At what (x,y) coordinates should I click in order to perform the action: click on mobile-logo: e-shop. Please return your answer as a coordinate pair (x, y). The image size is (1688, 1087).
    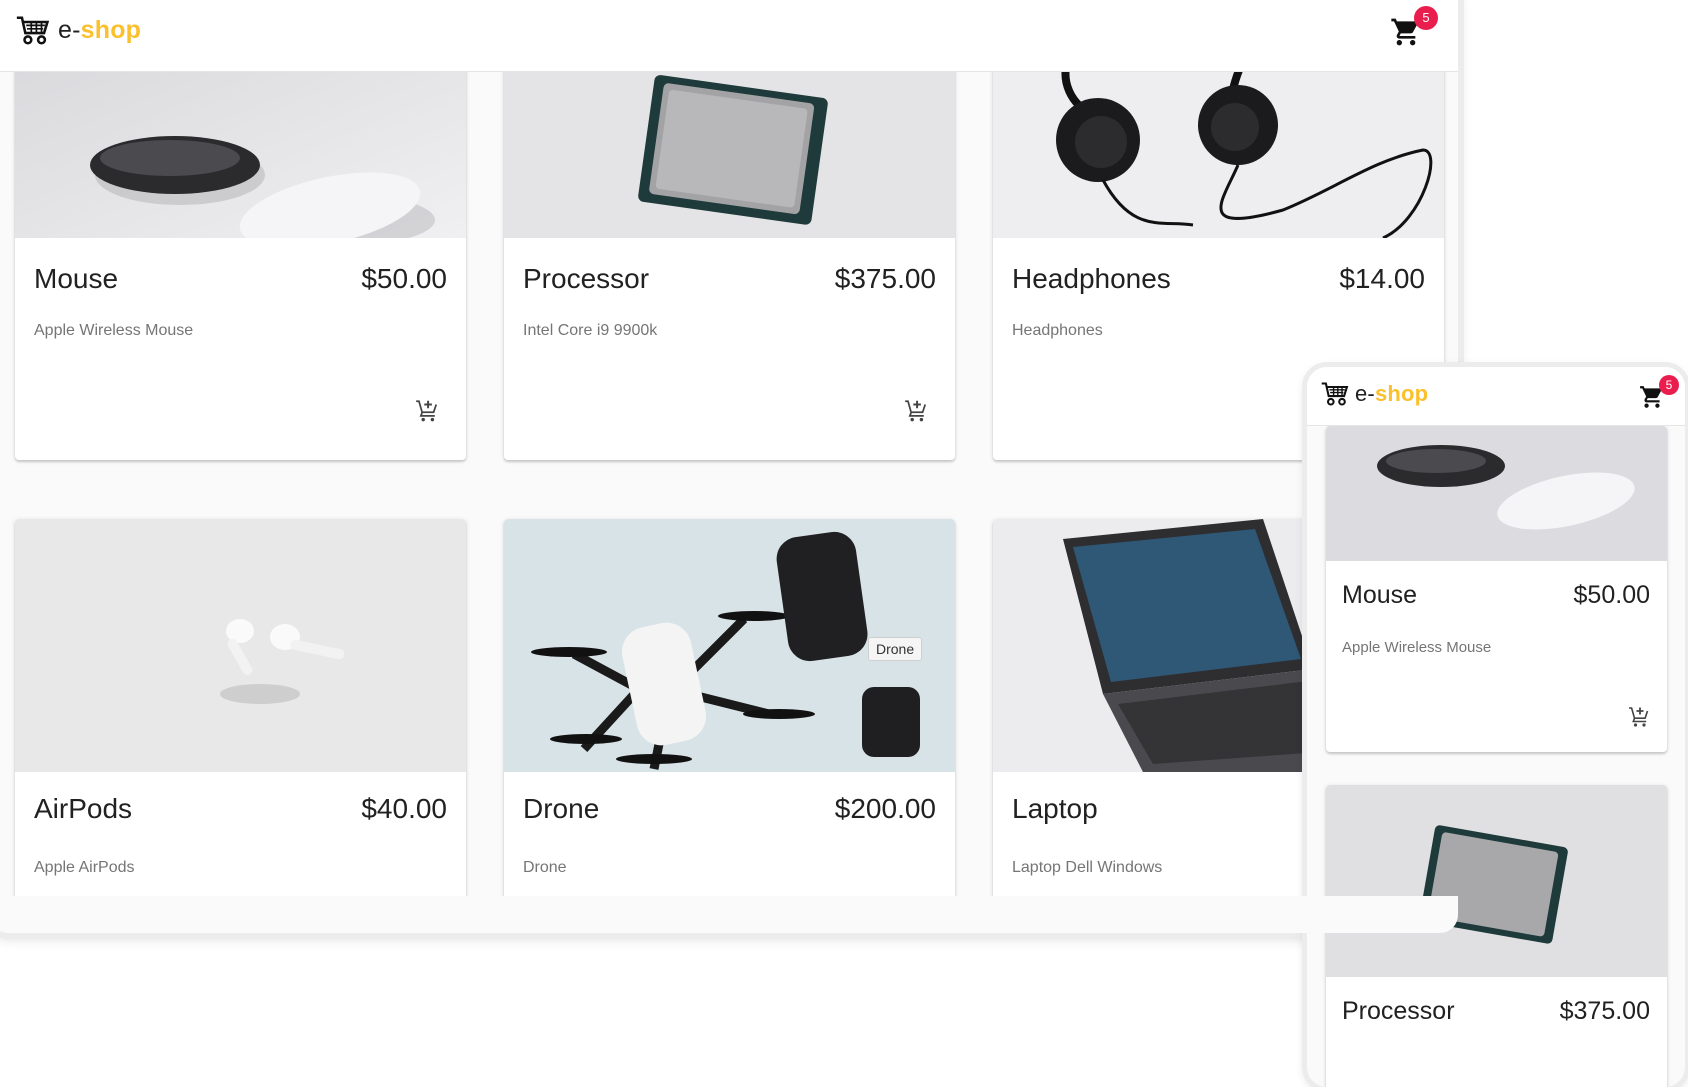
    Looking at the image, I should click on (1374, 394).